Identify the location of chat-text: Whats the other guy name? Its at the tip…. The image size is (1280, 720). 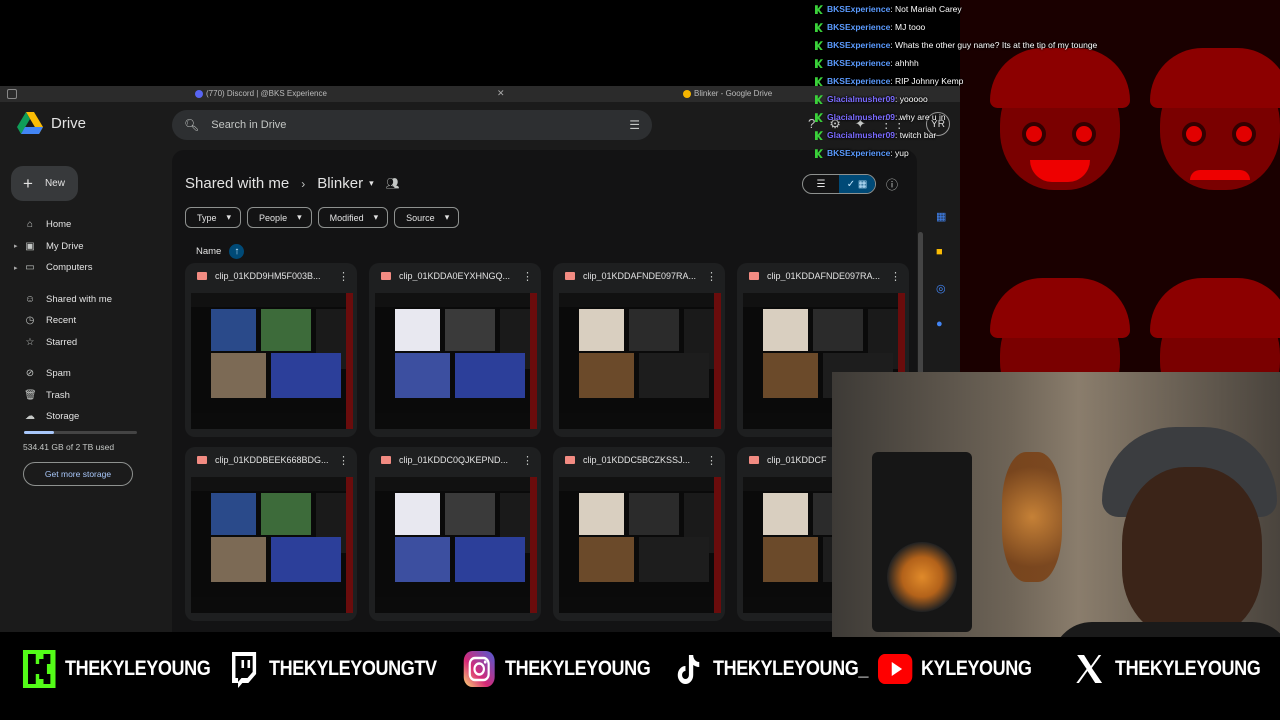
(996, 45).